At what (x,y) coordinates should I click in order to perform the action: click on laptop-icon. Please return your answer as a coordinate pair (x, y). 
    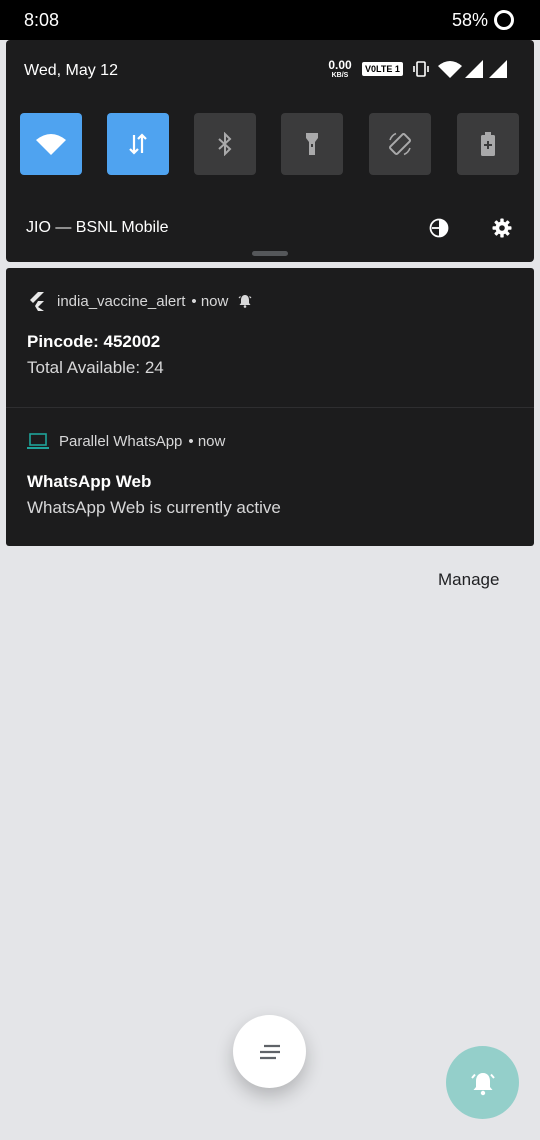
    Looking at the image, I should click on (38, 441).